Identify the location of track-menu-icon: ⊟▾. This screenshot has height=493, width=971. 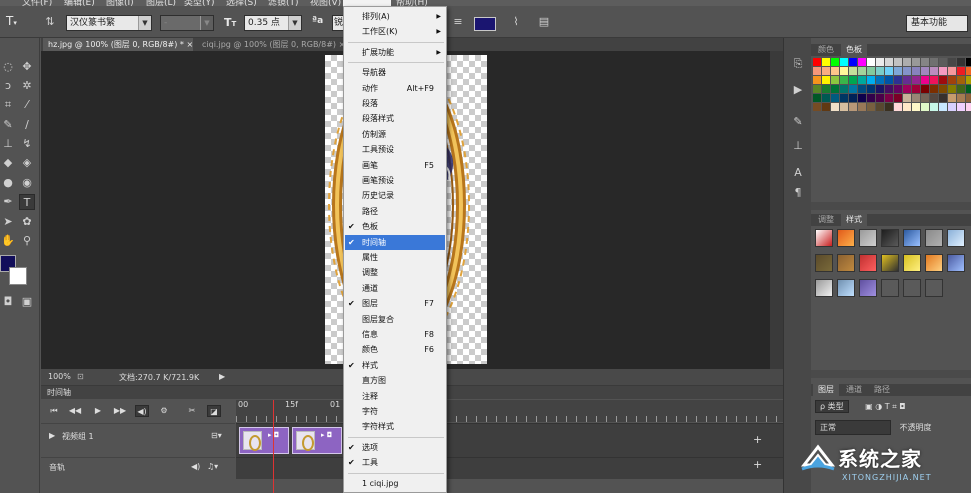
(216, 435).